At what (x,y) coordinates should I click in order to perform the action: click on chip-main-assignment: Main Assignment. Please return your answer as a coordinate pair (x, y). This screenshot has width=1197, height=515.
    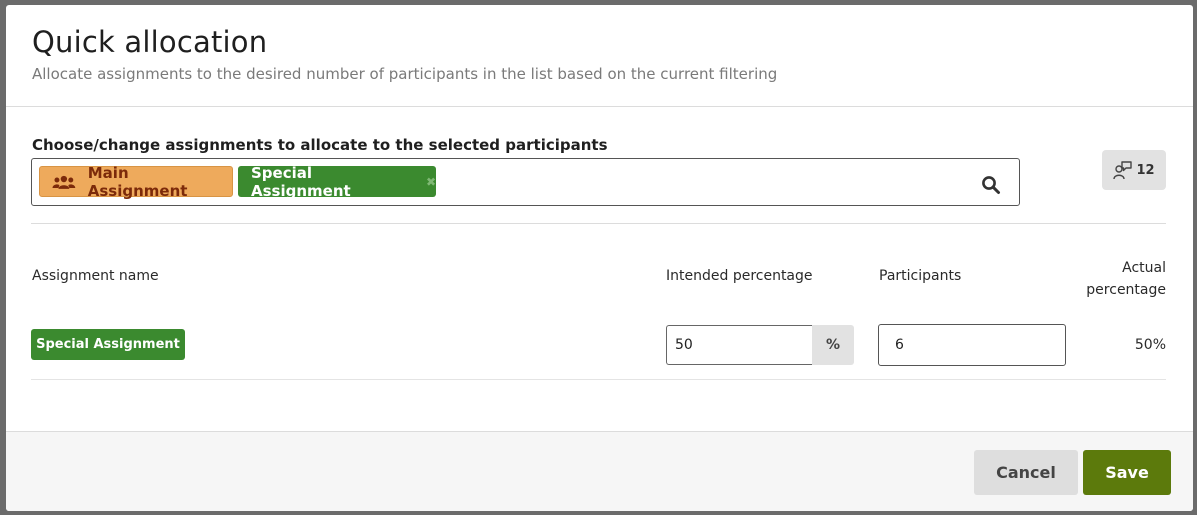
    Looking at the image, I should click on (136, 181).